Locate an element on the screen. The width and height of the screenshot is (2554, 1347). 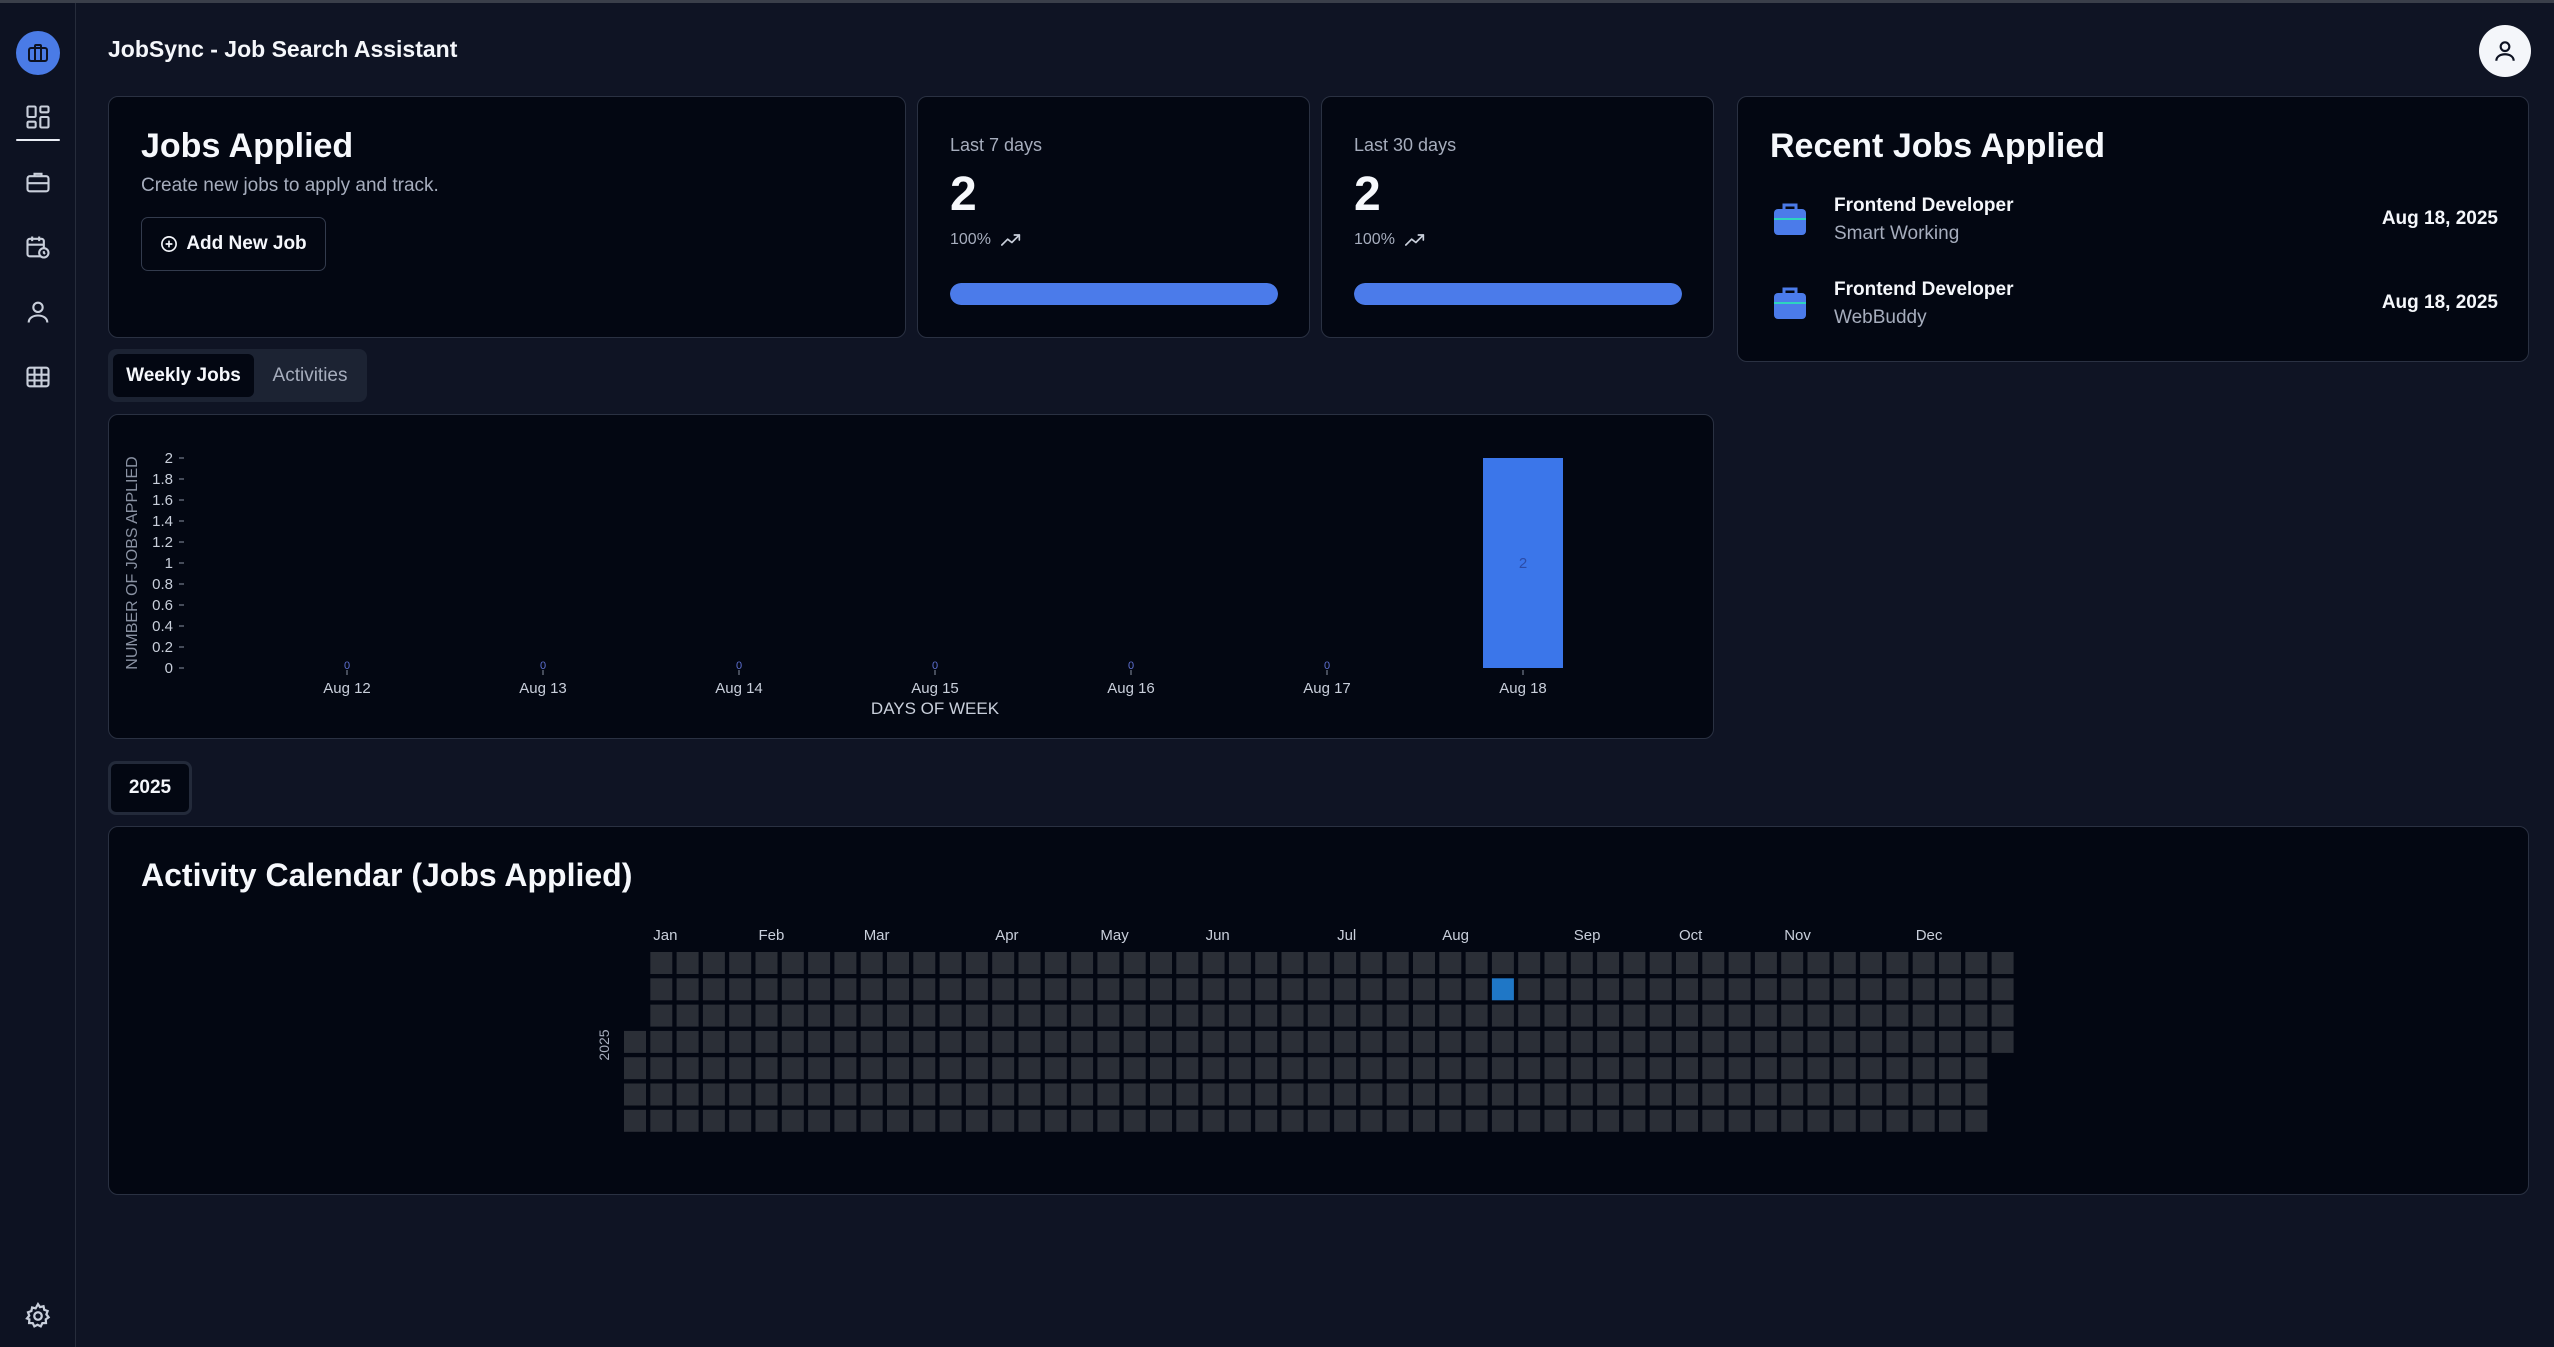
app-logo is located at coordinates (38, 53).